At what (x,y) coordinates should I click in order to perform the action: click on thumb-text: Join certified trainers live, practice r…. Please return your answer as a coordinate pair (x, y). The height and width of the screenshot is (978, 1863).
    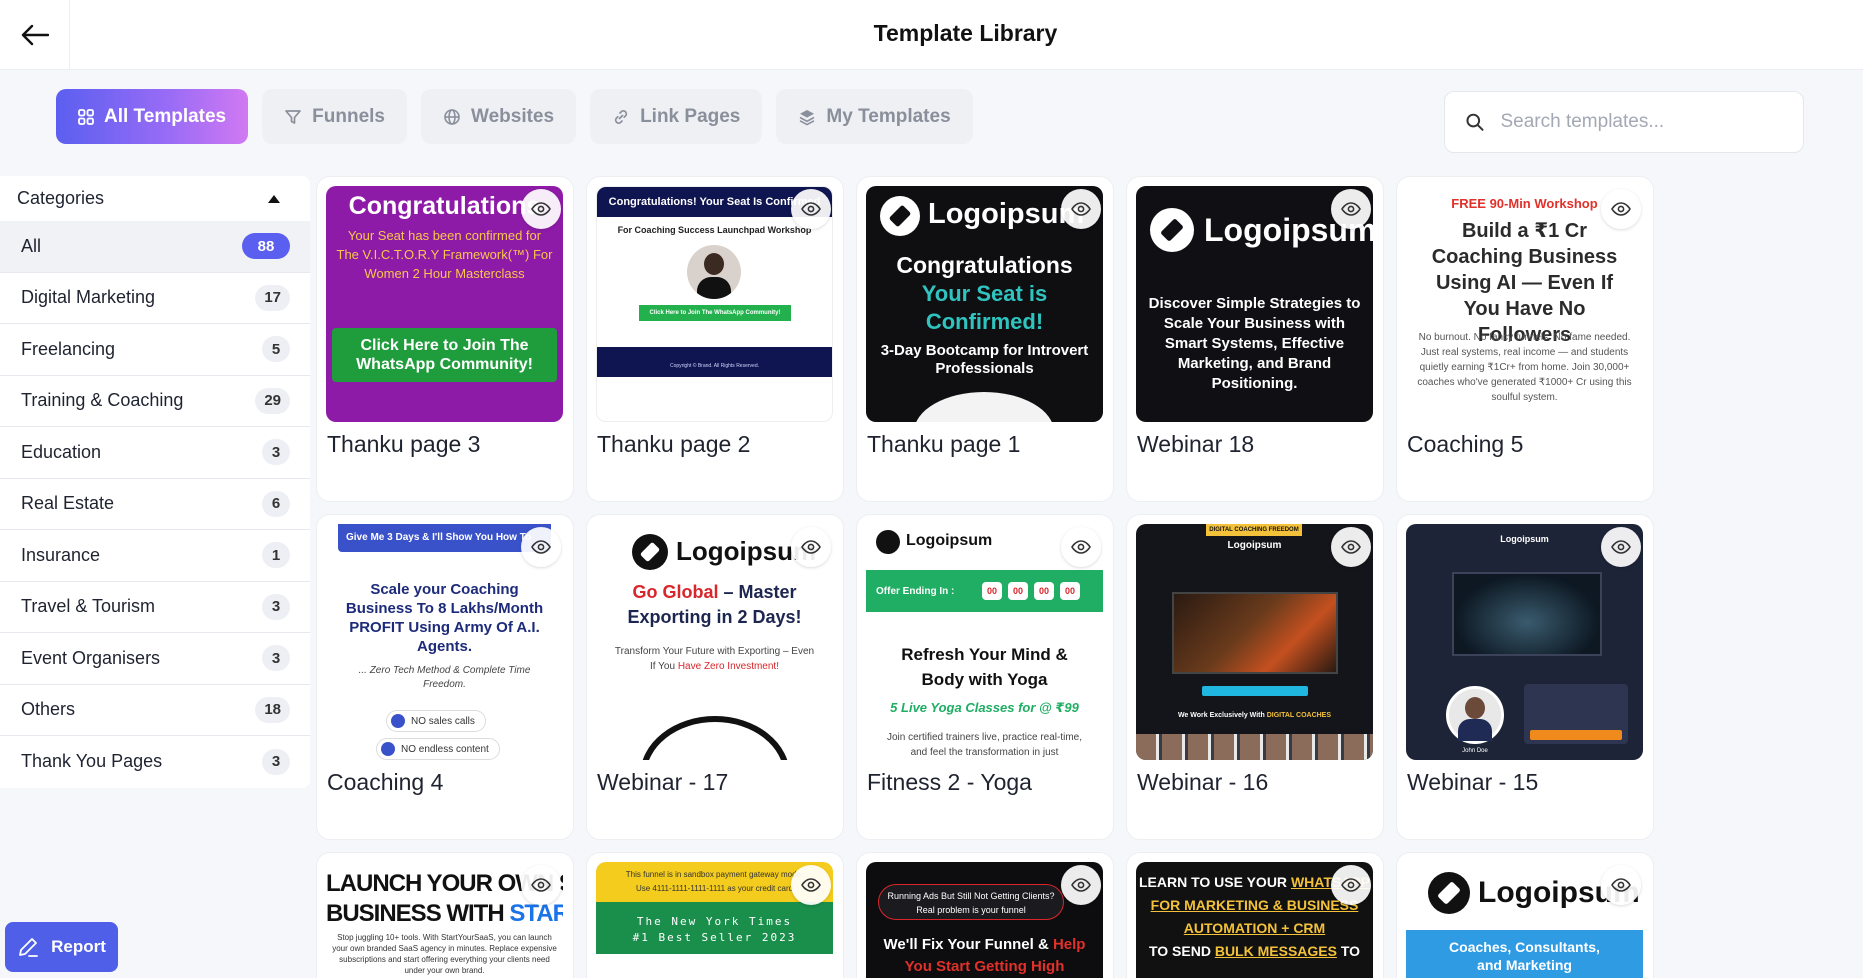
    Looking at the image, I should click on (984, 745).